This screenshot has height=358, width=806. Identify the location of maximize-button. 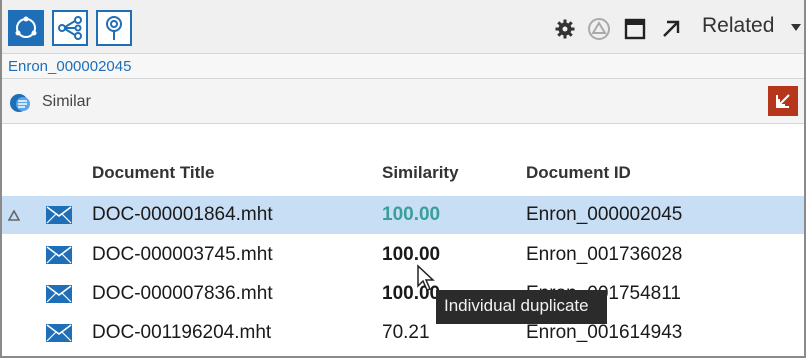
(635, 29).